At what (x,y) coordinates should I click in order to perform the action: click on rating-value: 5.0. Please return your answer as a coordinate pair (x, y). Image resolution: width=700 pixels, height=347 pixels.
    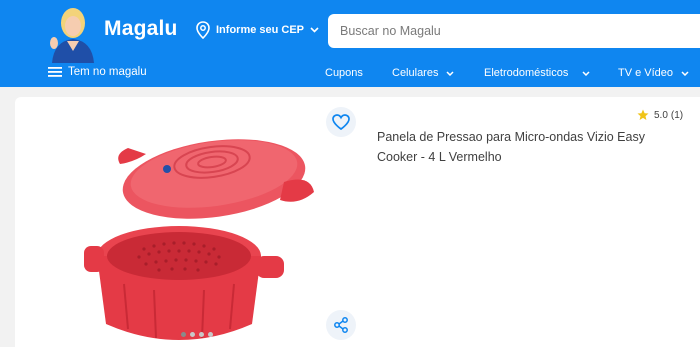
    Looking at the image, I should click on (661, 115).